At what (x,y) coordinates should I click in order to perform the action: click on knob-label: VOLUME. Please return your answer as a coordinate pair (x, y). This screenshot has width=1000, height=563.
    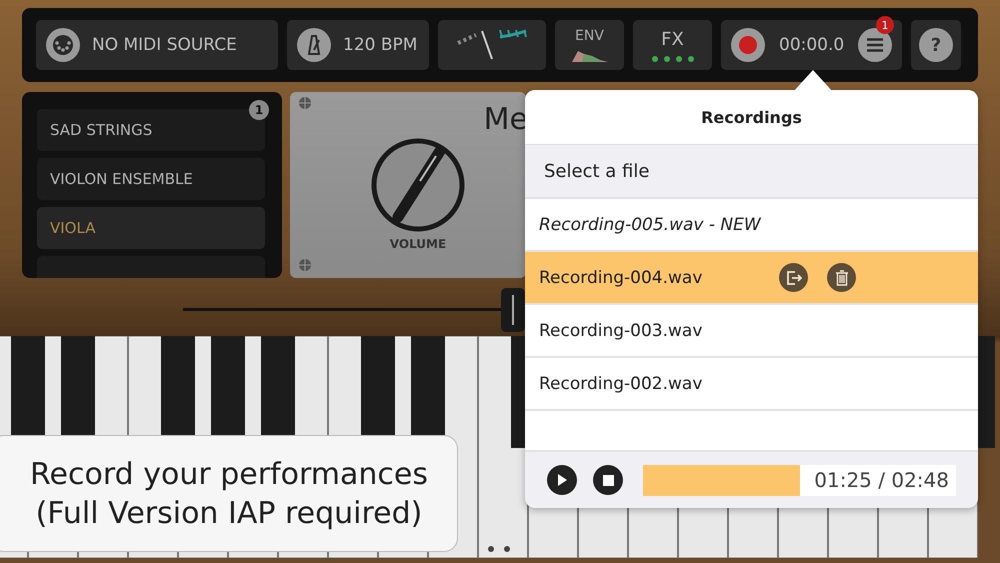
    Looking at the image, I should click on (418, 244).